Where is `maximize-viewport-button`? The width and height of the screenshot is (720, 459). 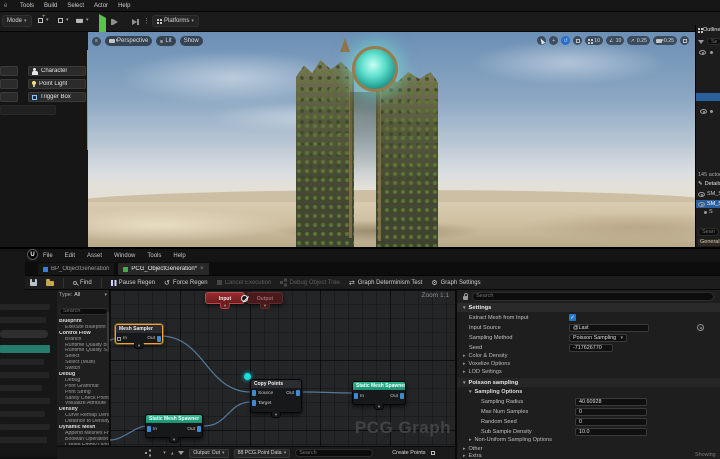
maximize-viewport-button is located at coordinates (684, 40).